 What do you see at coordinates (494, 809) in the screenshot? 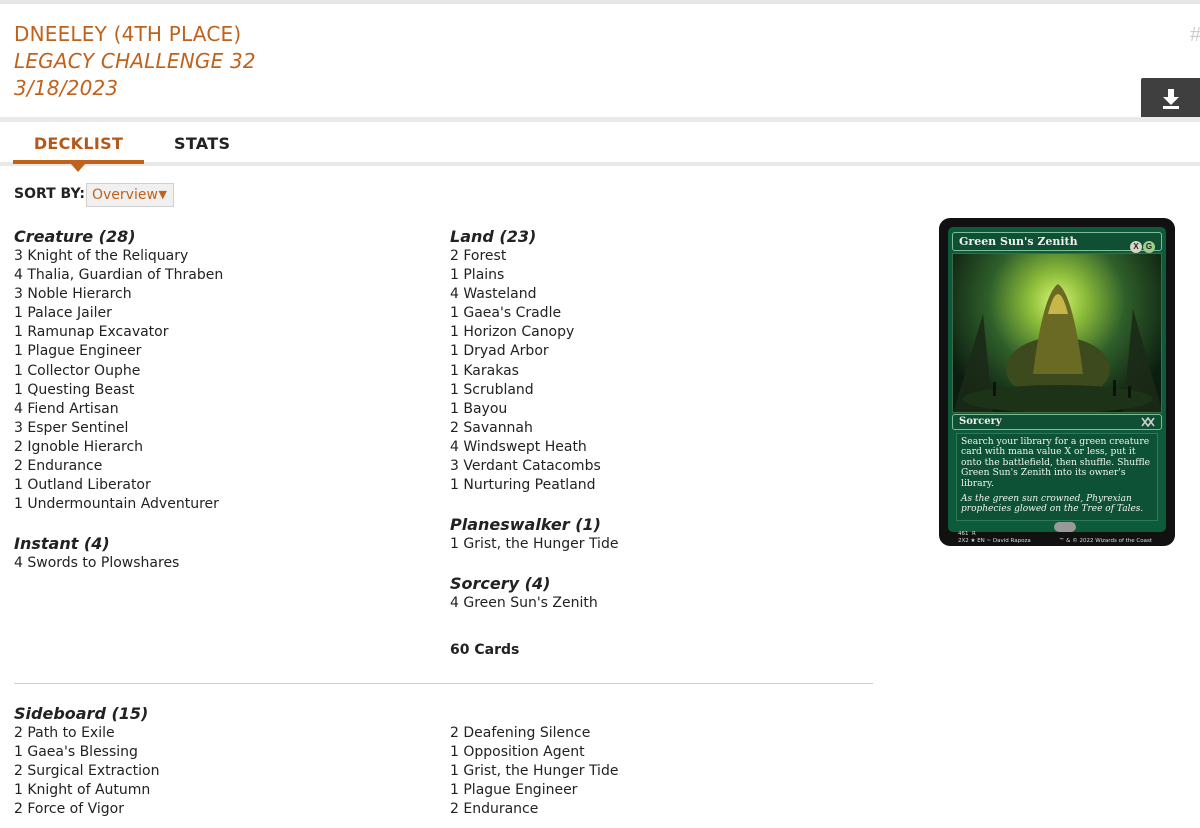
I see `sideboard-card-entry: 2 Endurance` at bounding box center [494, 809].